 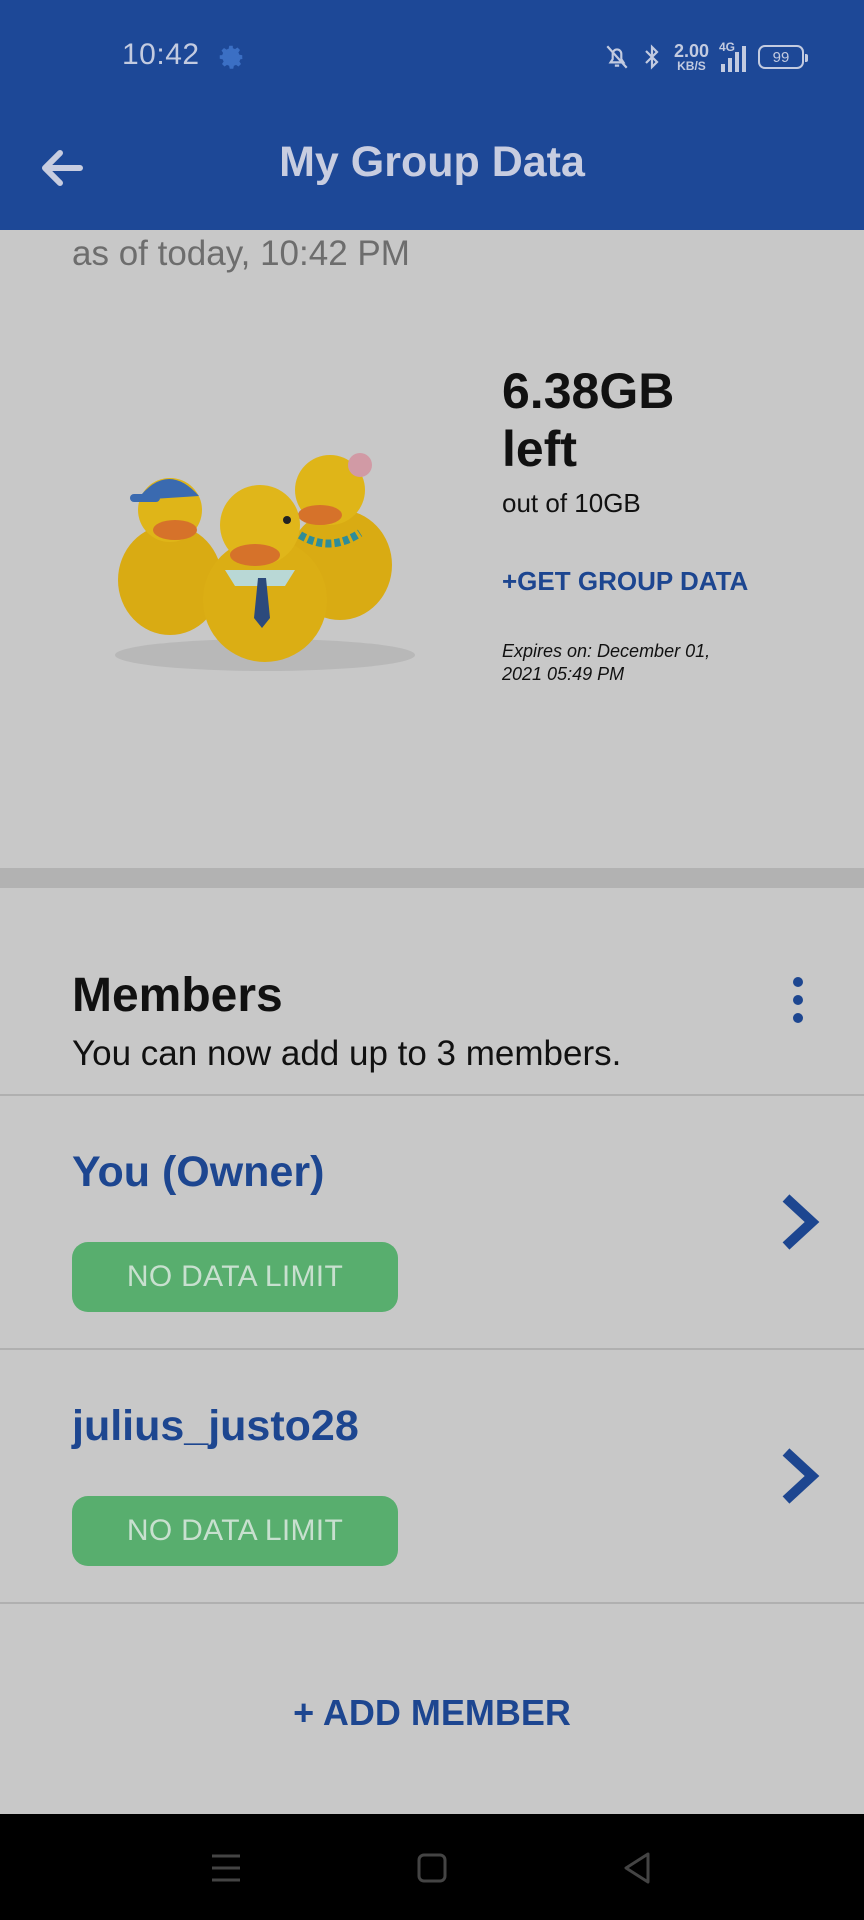 I want to click on get-group-data-button: +GET GROUP DATA, so click(x=625, y=581).